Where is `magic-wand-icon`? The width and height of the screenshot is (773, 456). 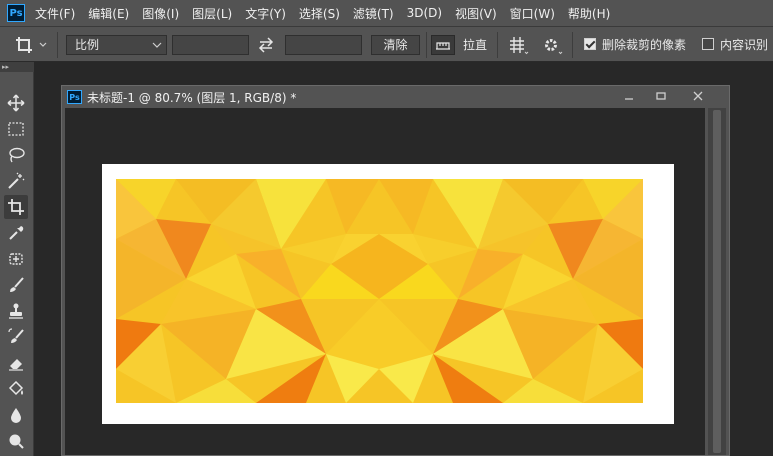
magic-wand-icon is located at coordinates (16, 181).